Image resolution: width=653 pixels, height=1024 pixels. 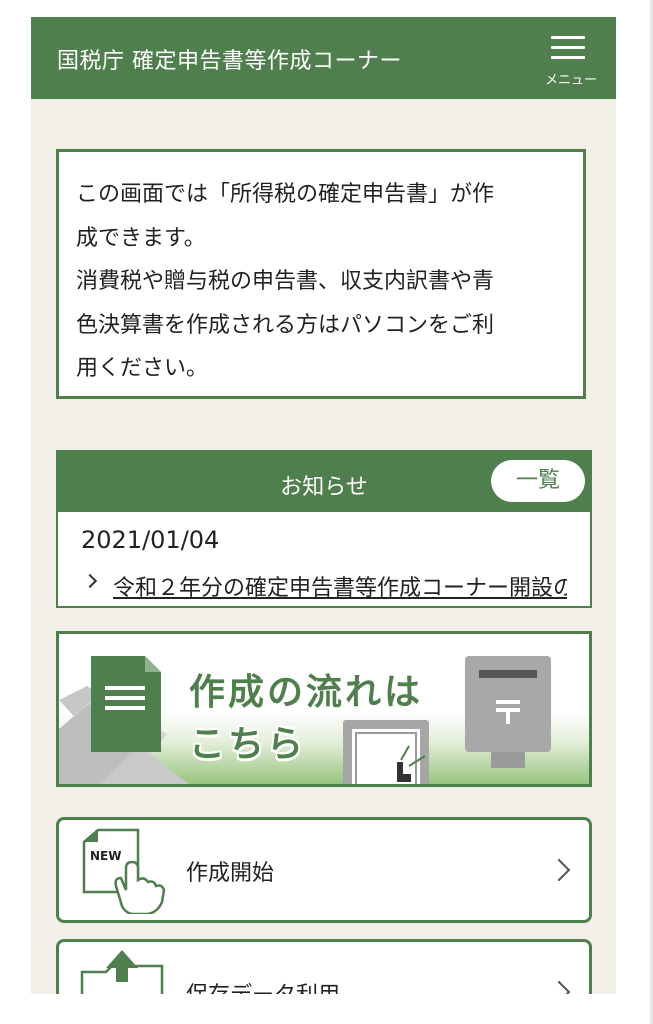 I want to click on flow-banner-line: こちら, so click(x=248, y=744).